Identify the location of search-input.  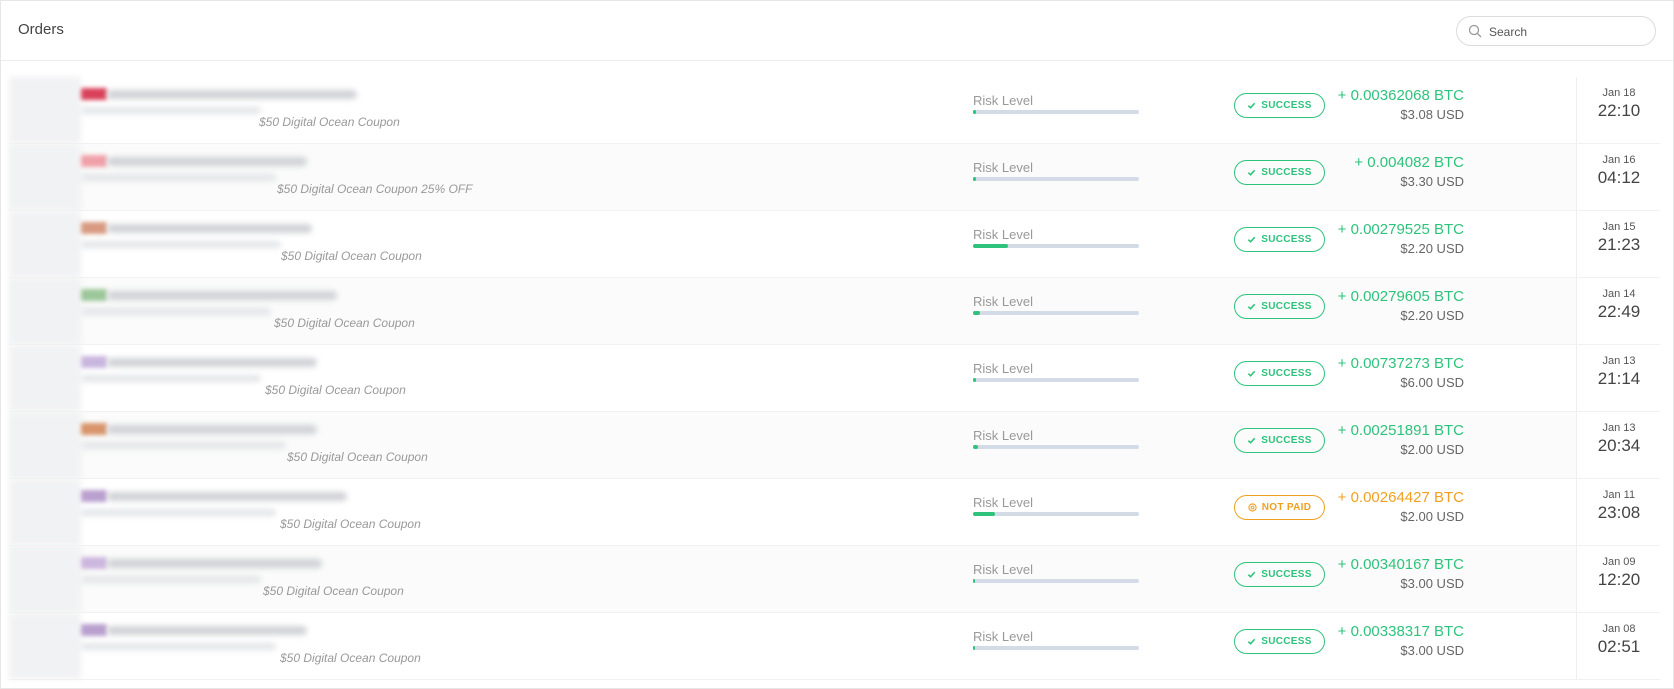
(1569, 32).